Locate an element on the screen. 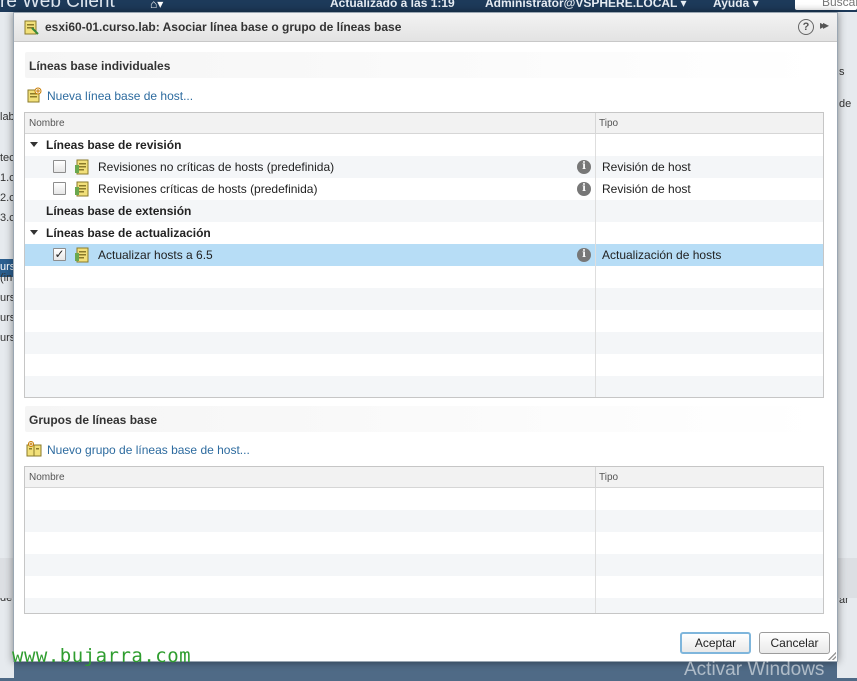 Image resolution: width=857 pixels, height=681 pixels. ok-button: Aceptar is located at coordinates (715, 643).